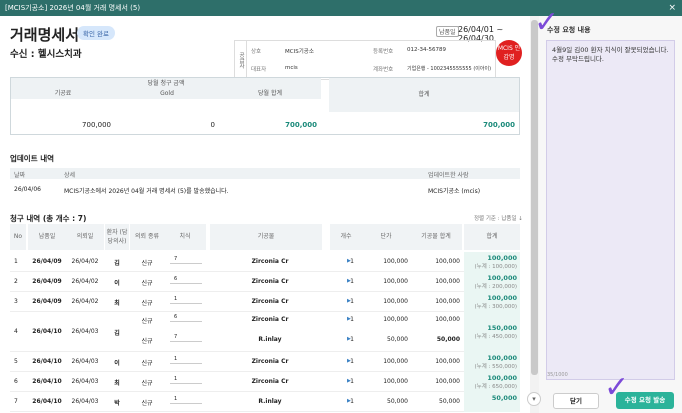  Describe the element at coordinates (534, 399) in the screenshot. I see `scroll-down-icon: ▾` at that location.